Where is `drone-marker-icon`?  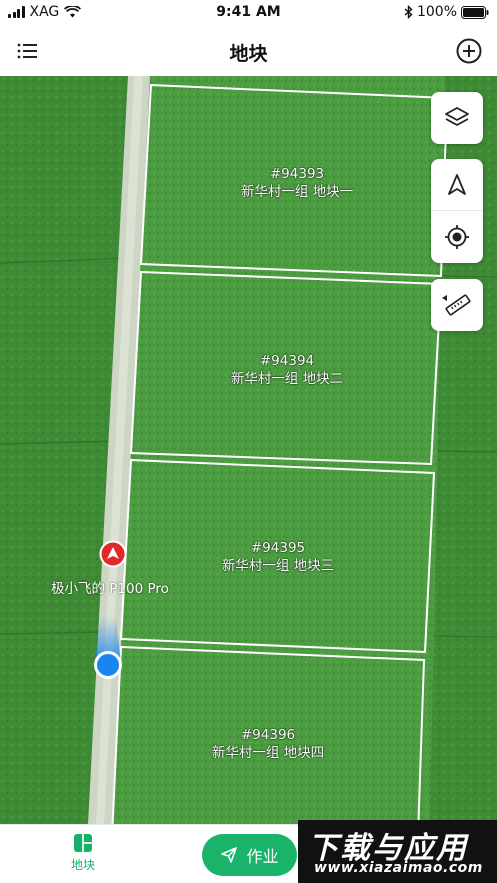
drone-marker-icon is located at coordinates (113, 554).